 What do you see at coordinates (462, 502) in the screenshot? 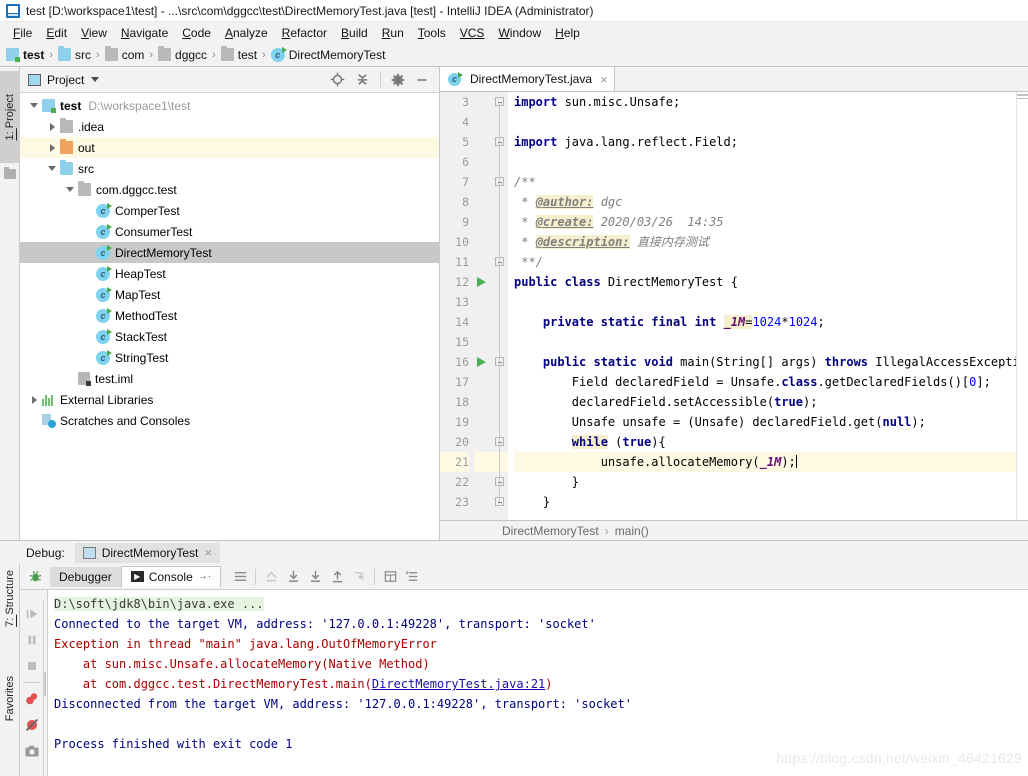
I see `line-number: 23` at bounding box center [462, 502].